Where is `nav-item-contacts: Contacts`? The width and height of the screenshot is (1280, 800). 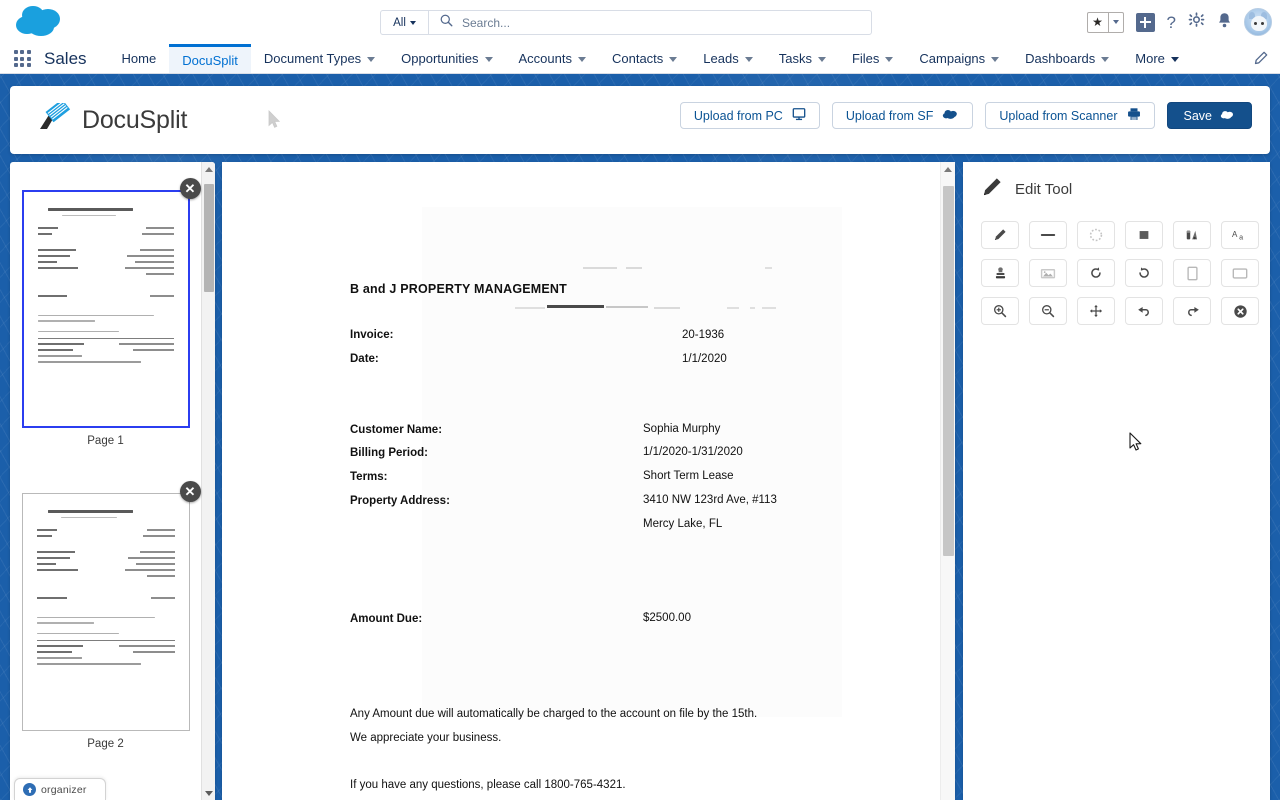 nav-item-contacts: Contacts is located at coordinates (644, 58).